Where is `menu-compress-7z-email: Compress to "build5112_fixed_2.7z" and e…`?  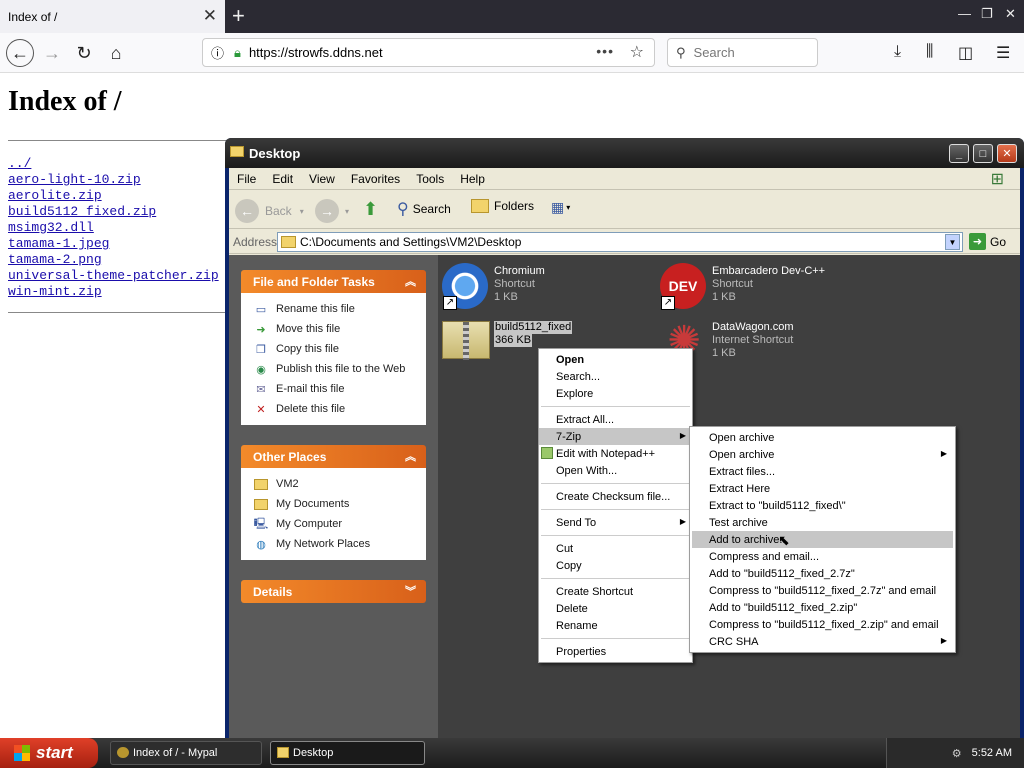
menu-compress-7z-email: Compress to "build5112_fixed_2.7z" and e… is located at coordinates (822, 590).